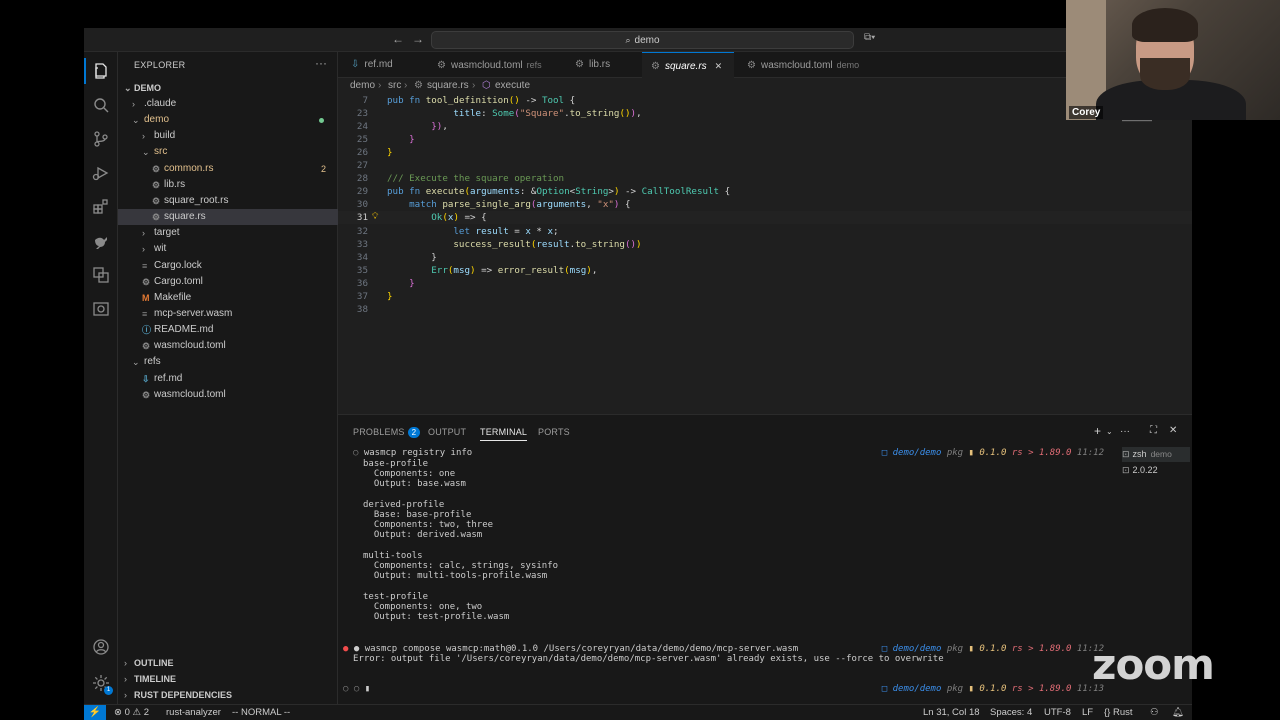 The width and height of the screenshot is (1280, 720). What do you see at coordinates (101, 207) in the screenshot?
I see `extensions-icon` at bounding box center [101, 207].